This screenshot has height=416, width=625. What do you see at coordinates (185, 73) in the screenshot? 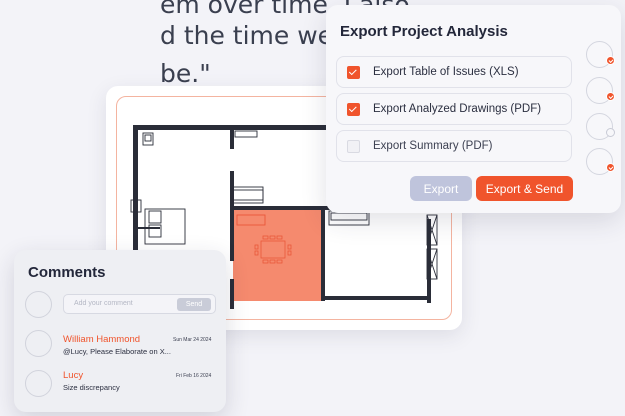
I see `background-quote-line: be."` at bounding box center [185, 73].